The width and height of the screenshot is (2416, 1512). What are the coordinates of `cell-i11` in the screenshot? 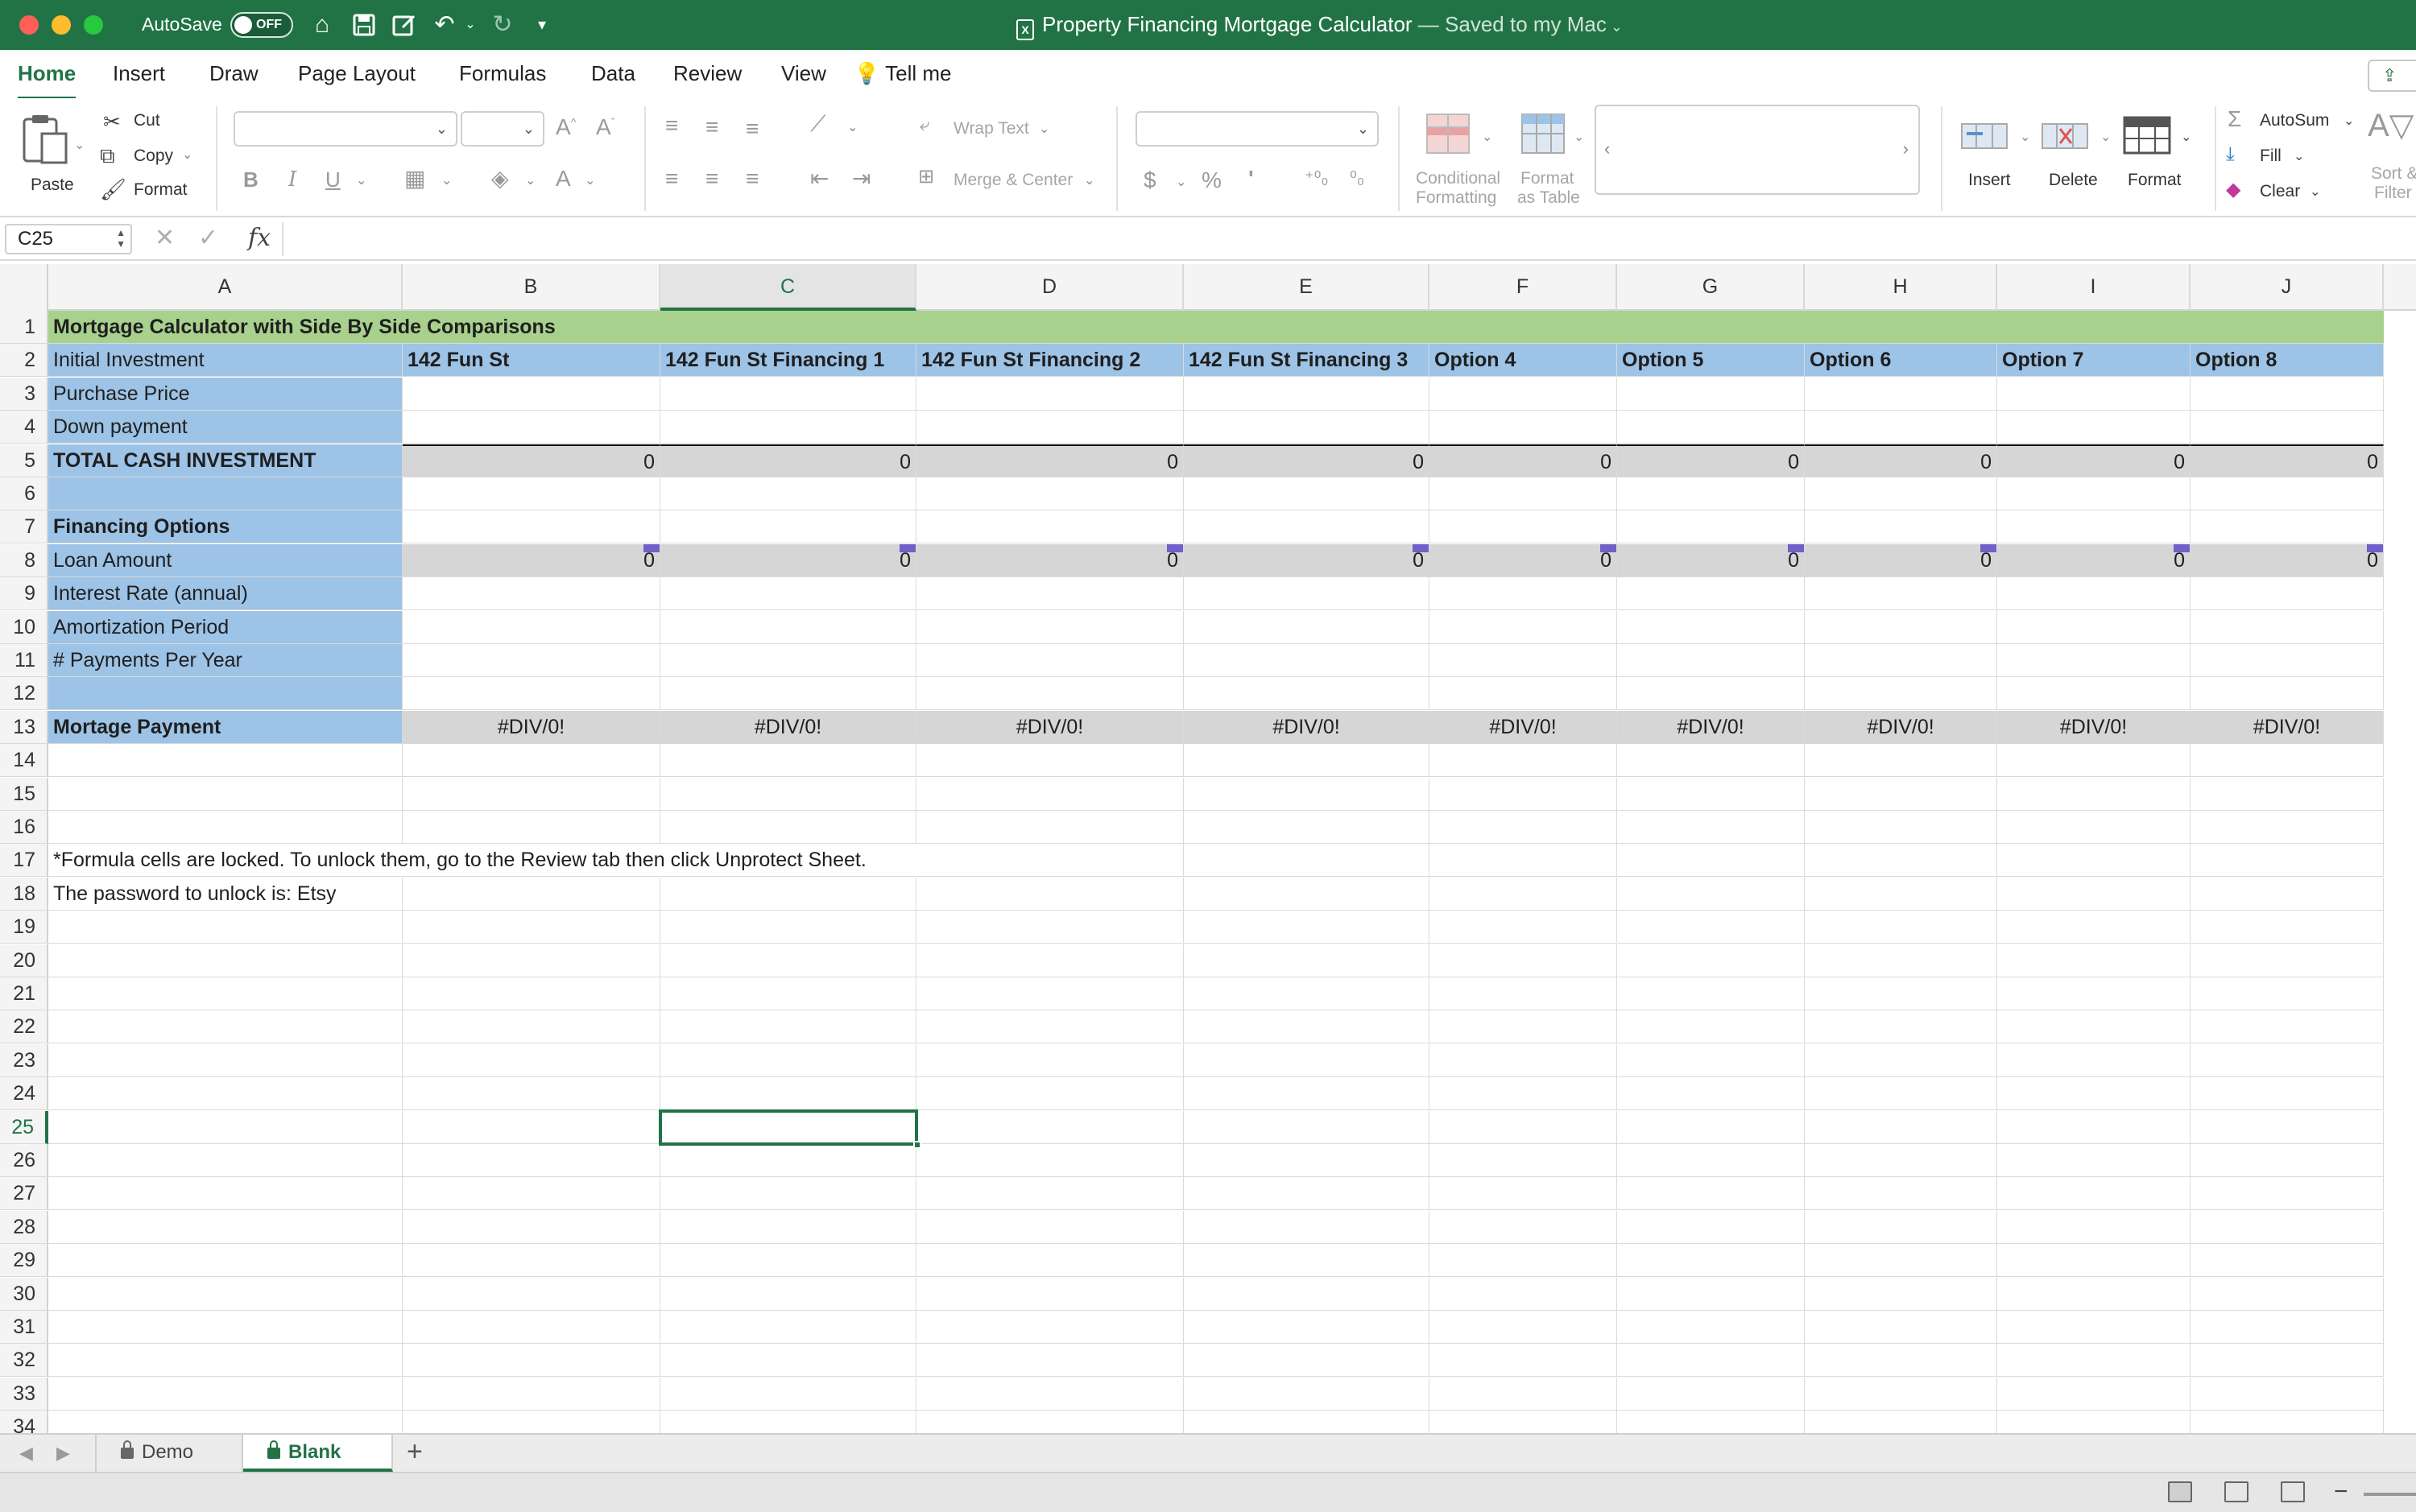 It's located at (2094, 660).